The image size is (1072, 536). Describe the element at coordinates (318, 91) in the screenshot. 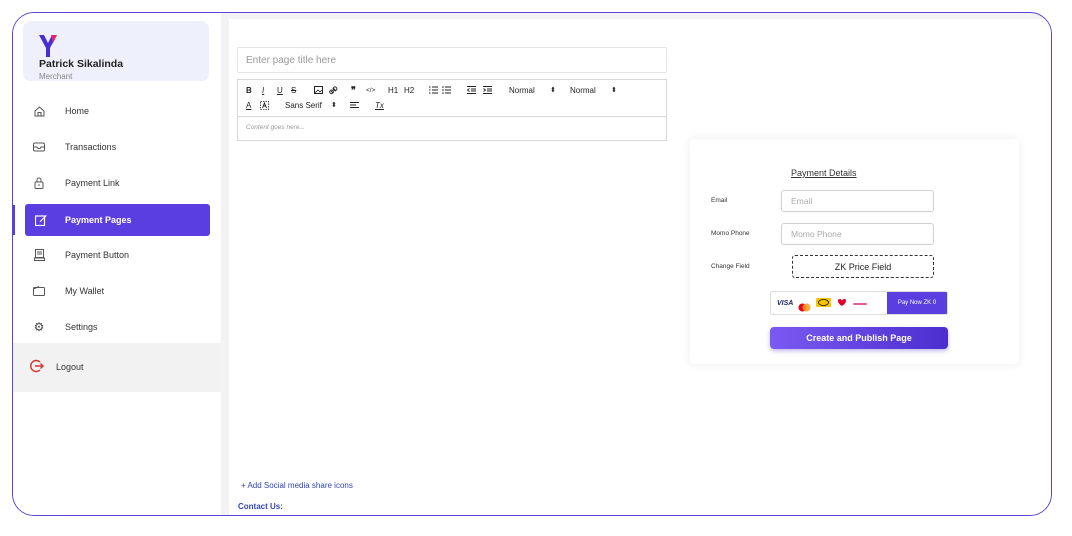

I see `image-icon` at that location.